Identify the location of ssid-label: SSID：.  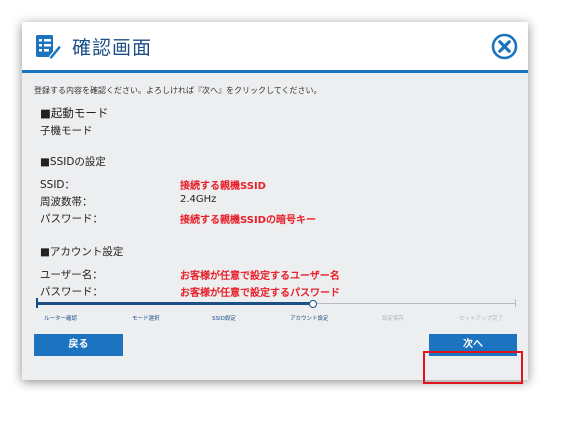
(58, 185).